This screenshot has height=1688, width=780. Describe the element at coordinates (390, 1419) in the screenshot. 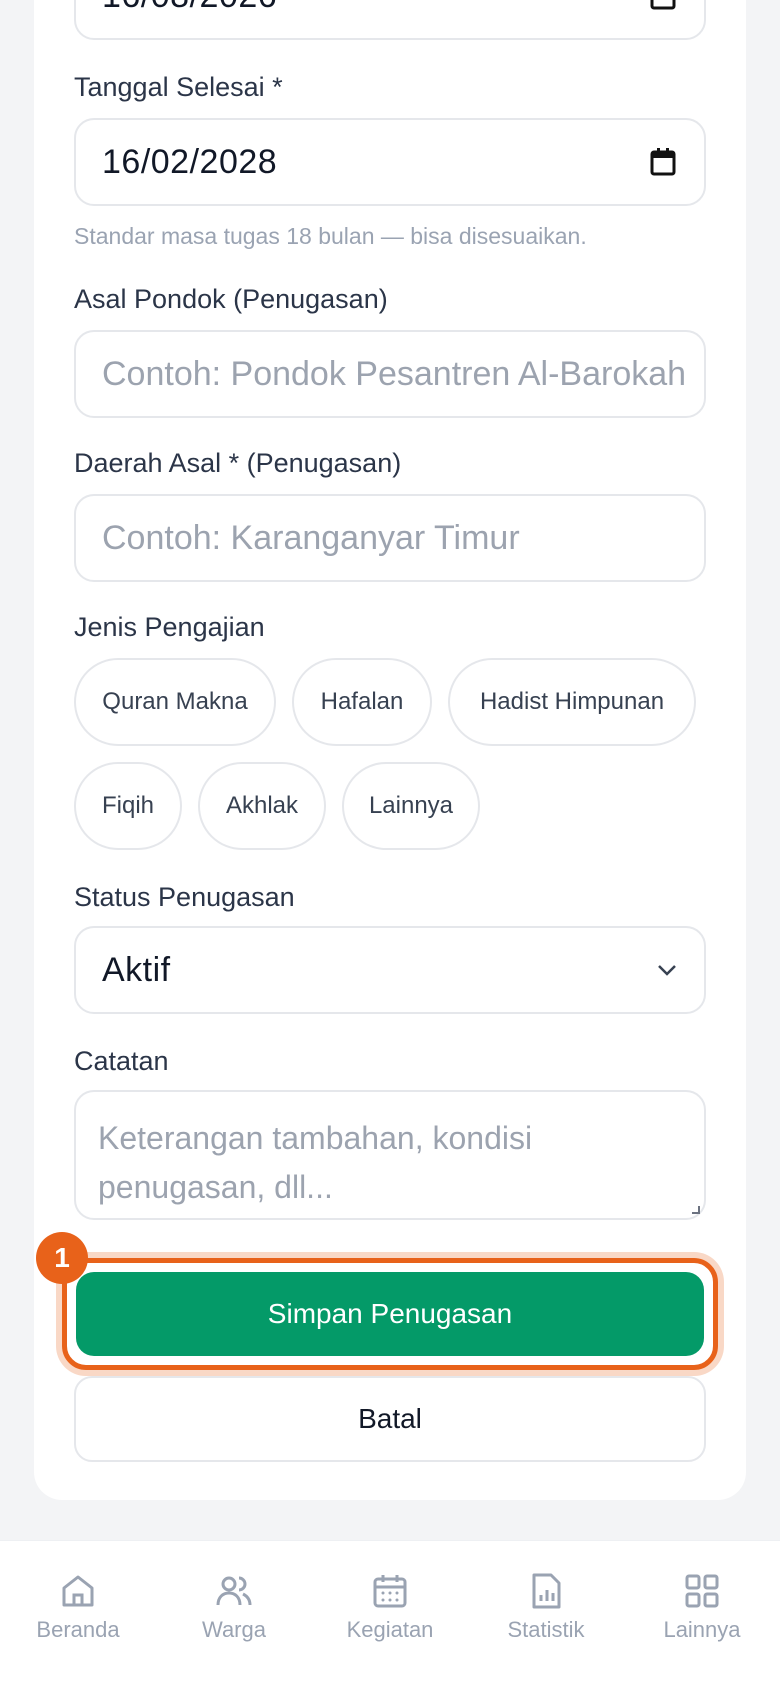

I see `cancel-button: Batal` at that location.